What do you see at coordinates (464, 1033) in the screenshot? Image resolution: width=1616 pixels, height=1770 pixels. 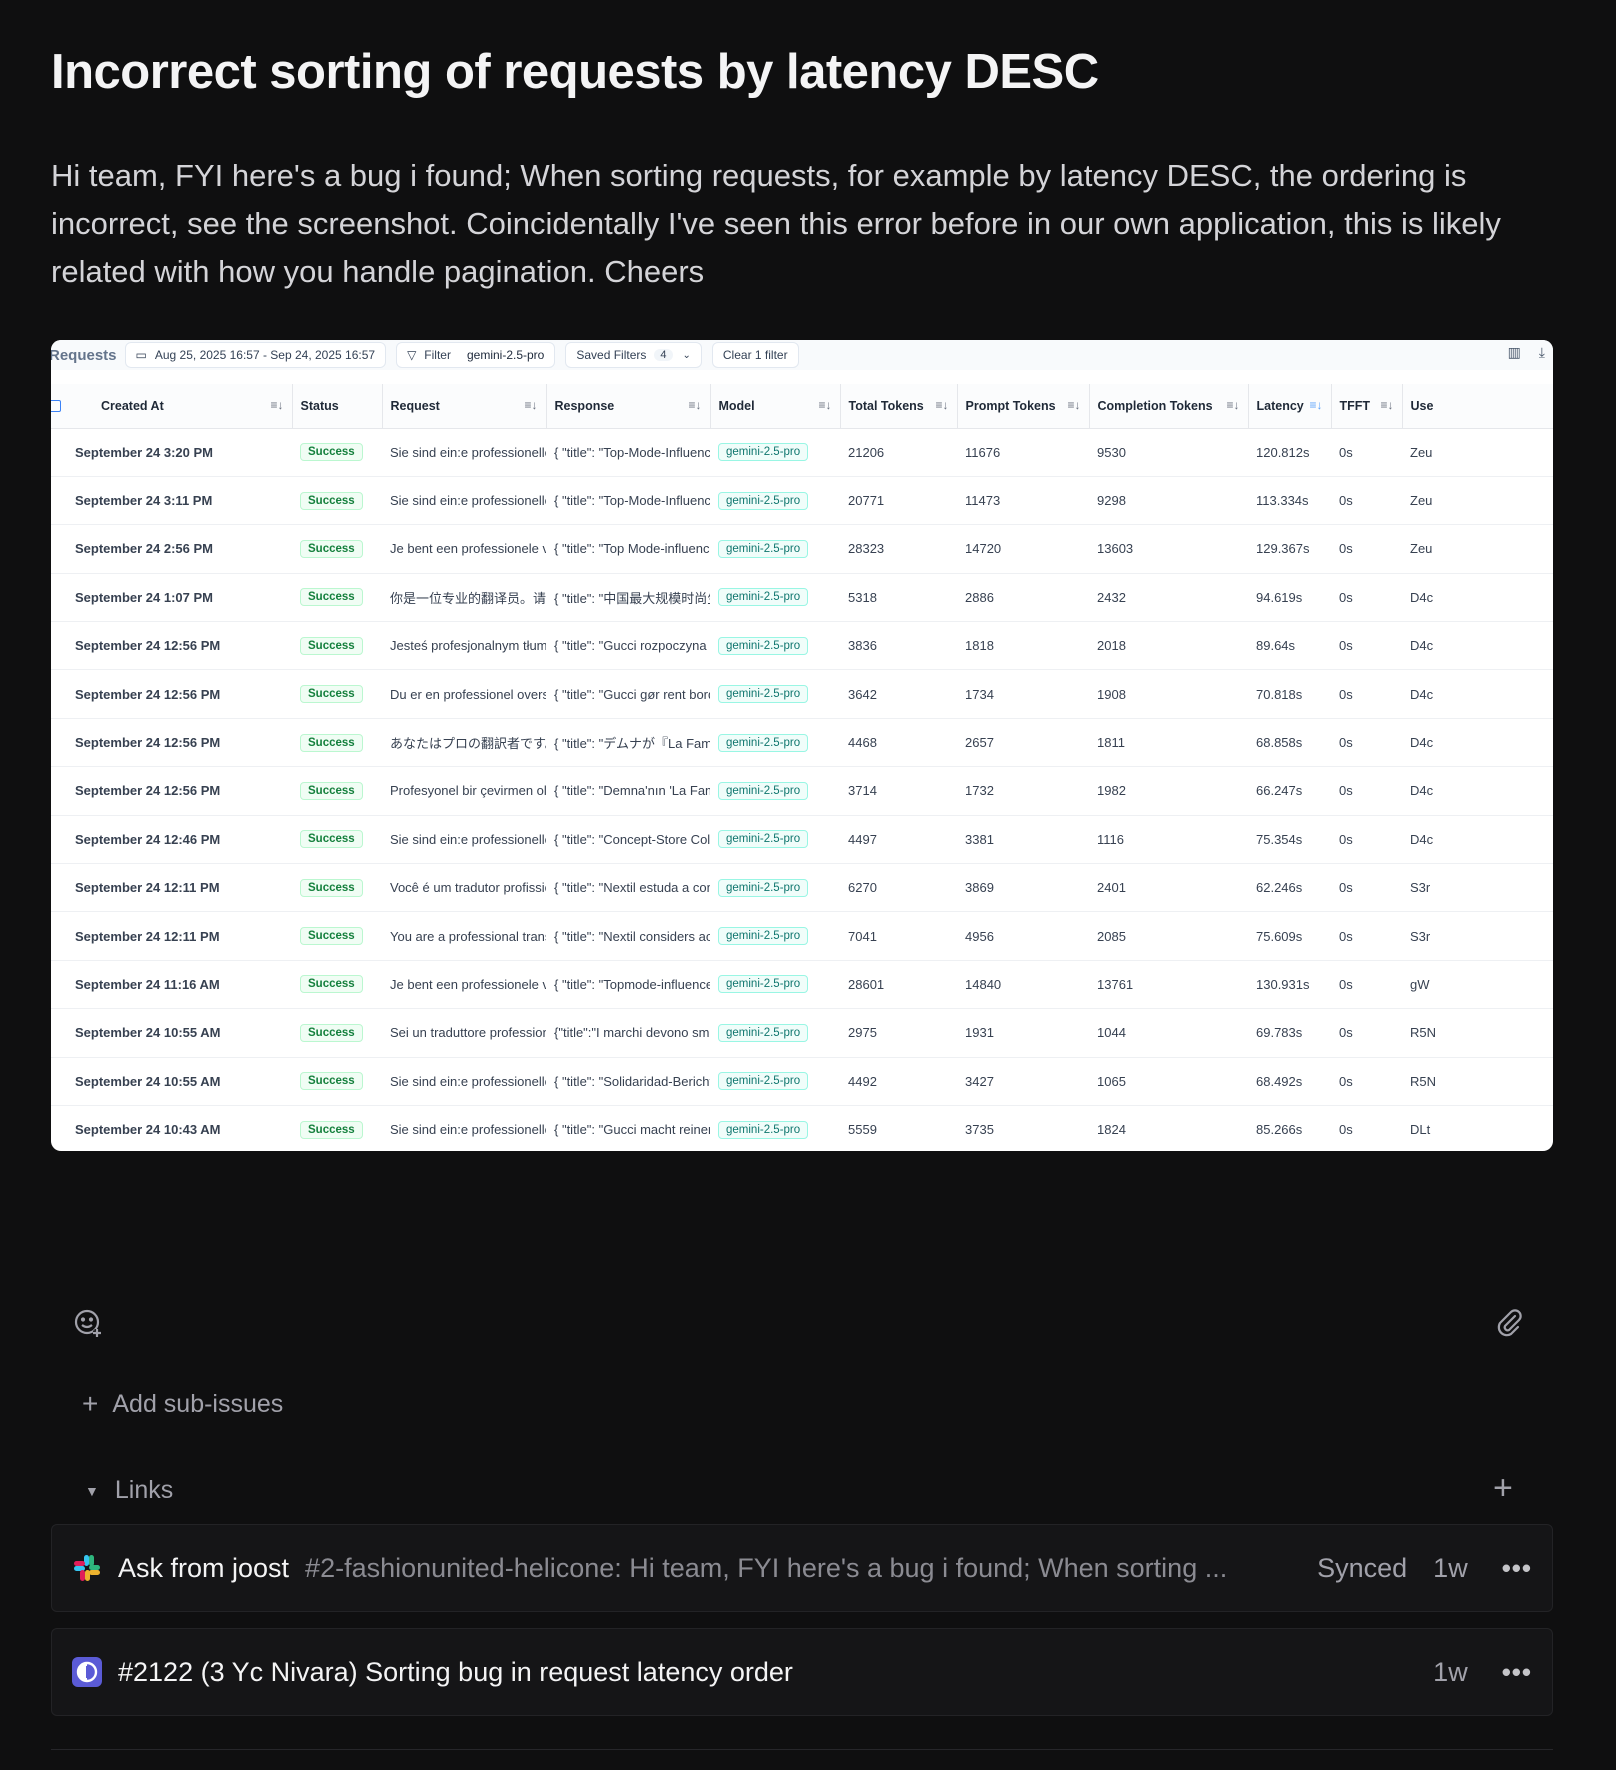 I see `cell-request: Sei un traduttore professionis` at bounding box center [464, 1033].